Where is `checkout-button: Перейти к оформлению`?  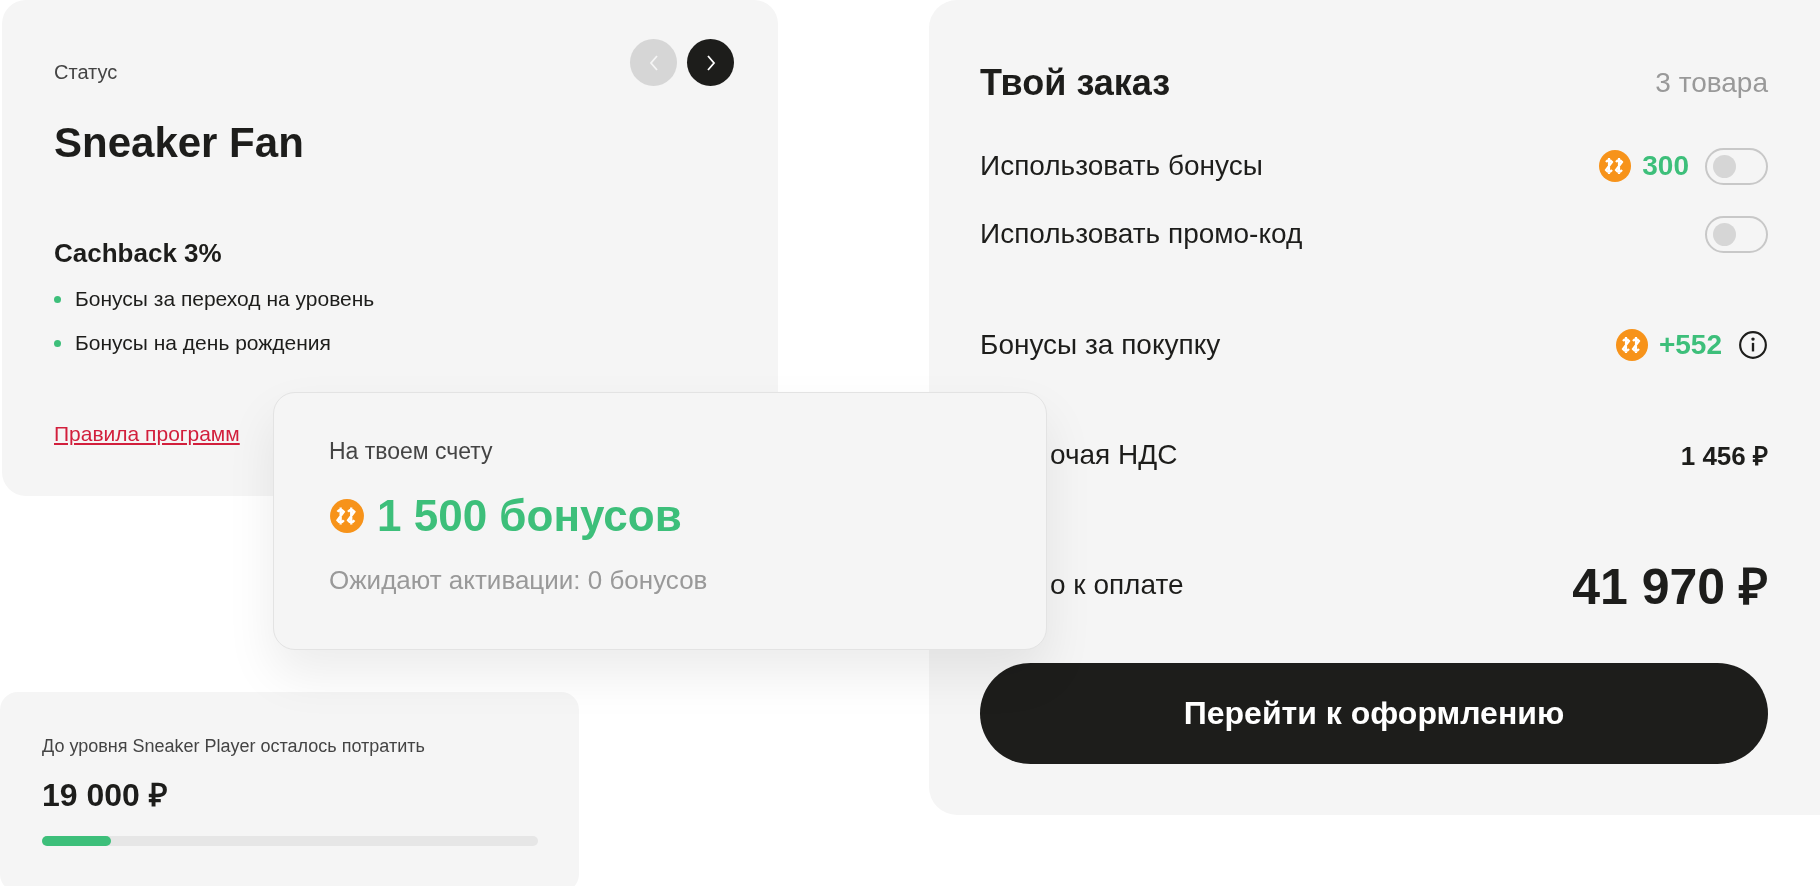 checkout-button: Перейти к оформлению is located at coordinates (1374, 713).